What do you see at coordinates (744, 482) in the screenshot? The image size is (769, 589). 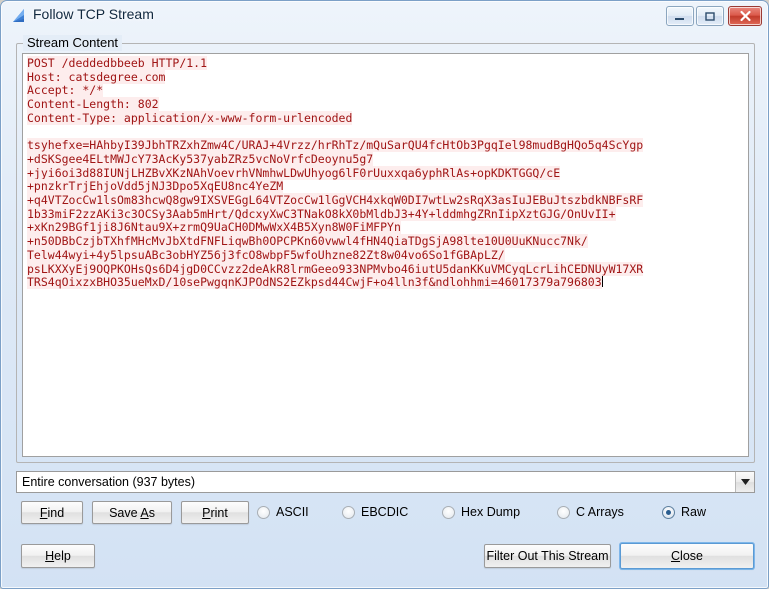 I see `chevron-down-icon` at bounding box center [744, 482].